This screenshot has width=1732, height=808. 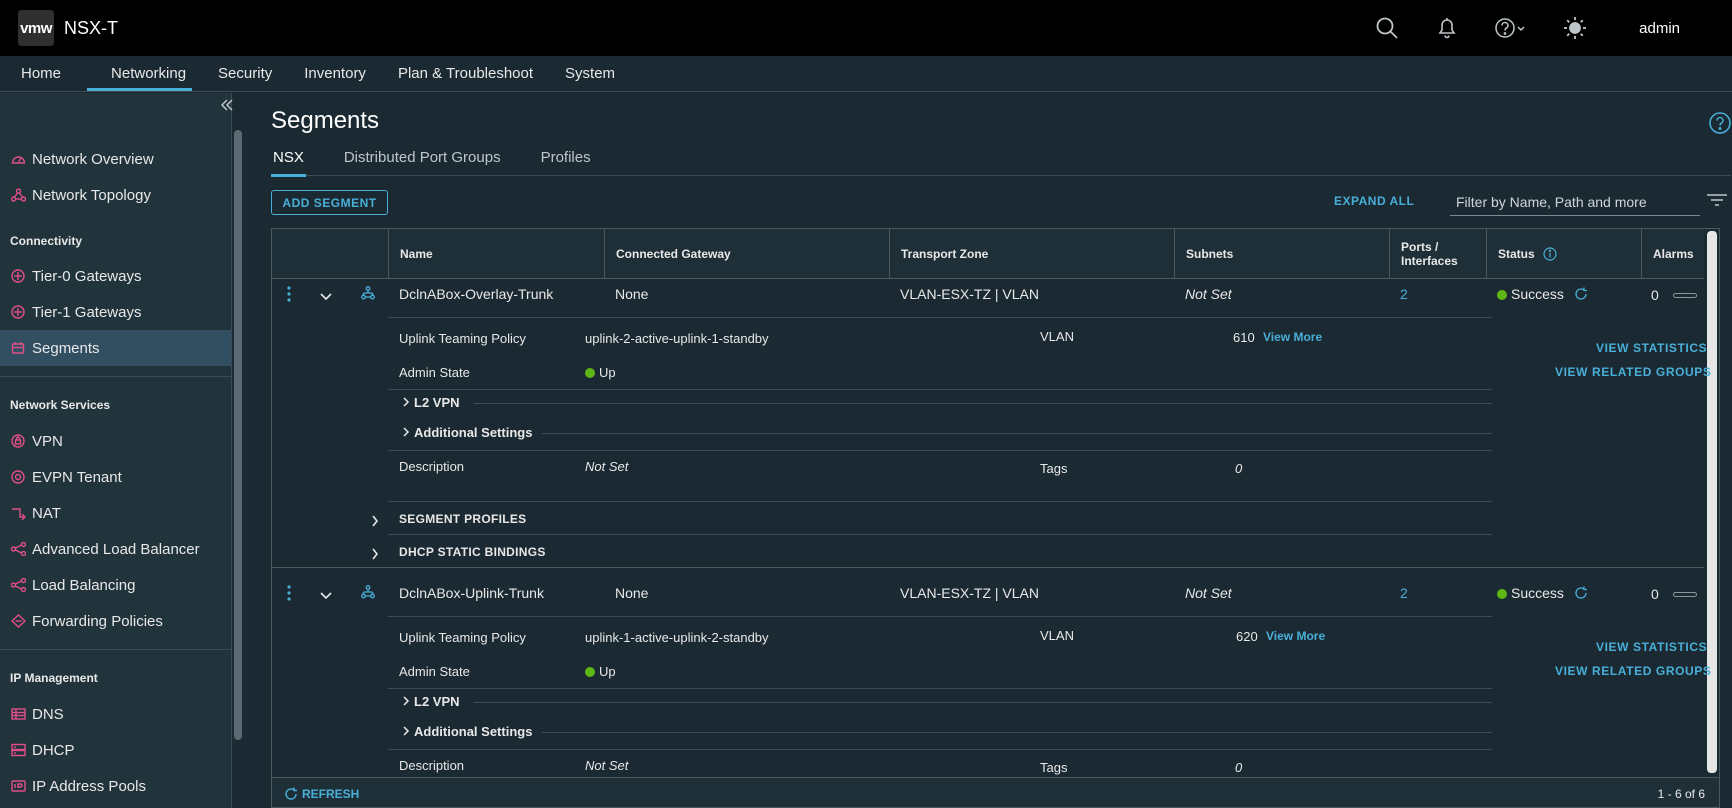 I want to click on tab-profiles: Profiles, so click(x=566, y=159).